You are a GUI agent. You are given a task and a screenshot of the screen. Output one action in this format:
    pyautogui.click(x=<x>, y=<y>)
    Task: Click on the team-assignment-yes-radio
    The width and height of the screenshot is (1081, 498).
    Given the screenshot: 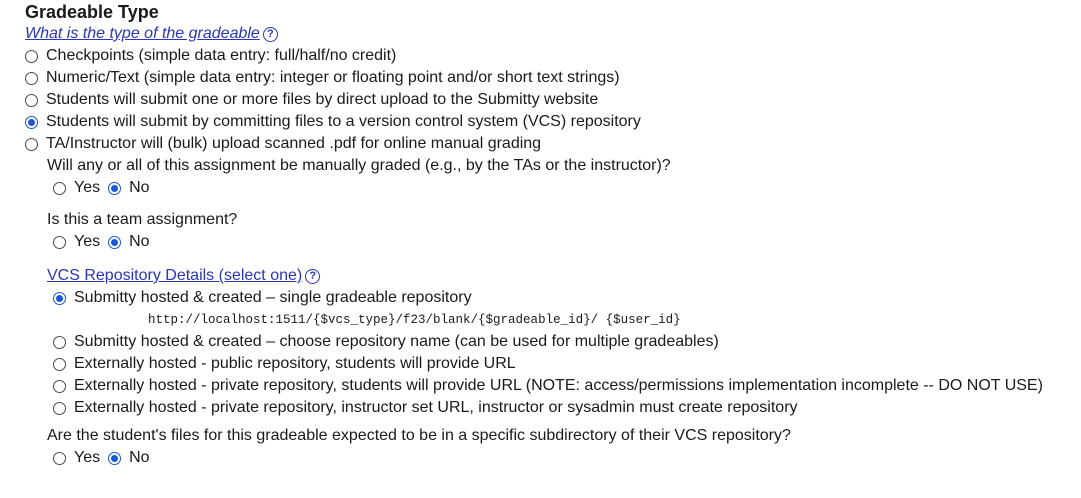 What is the action you would take?
    pyautogui.click(x=59, y=242)
    